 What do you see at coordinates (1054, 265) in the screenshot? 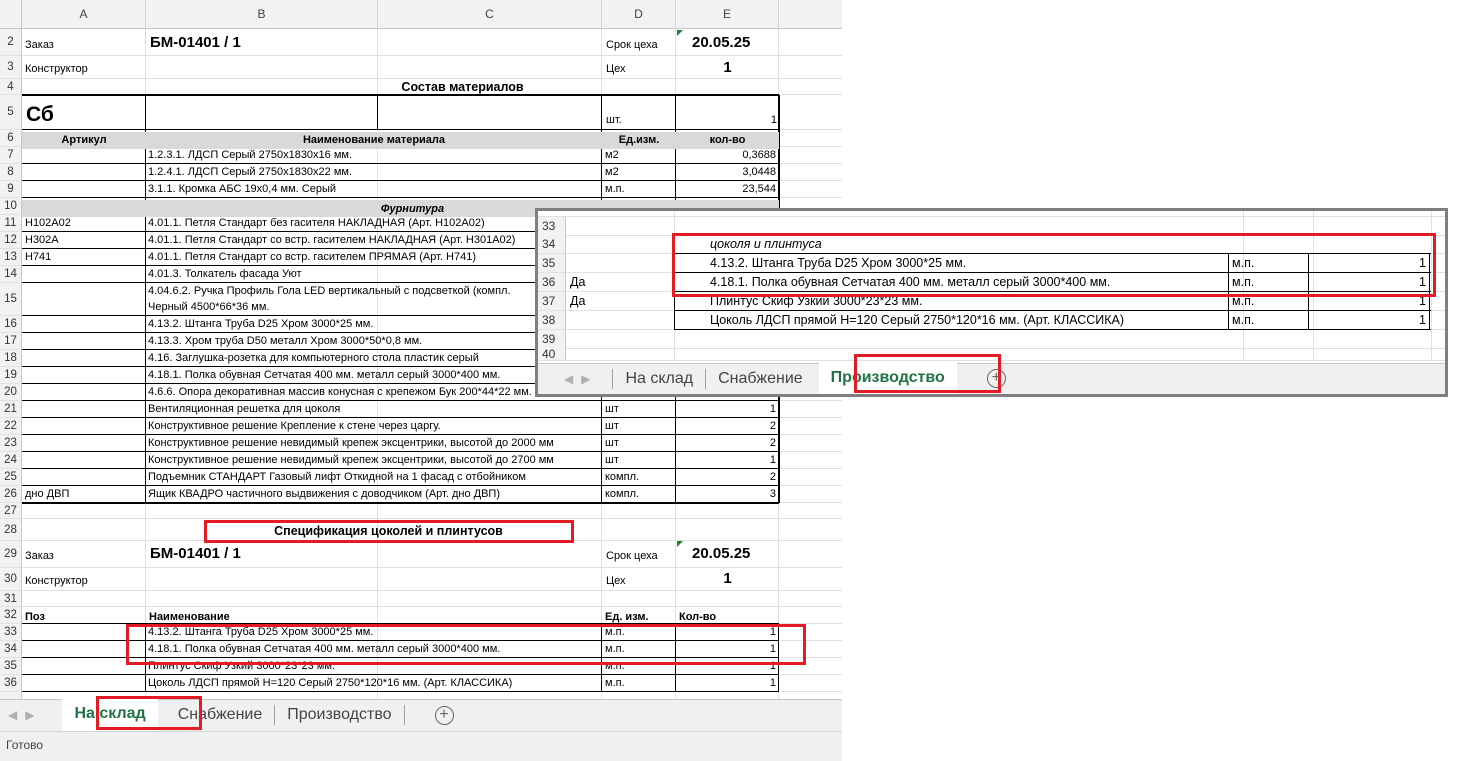
I see `highlight-box-inset-rows` at bounding box center [1054, 265].